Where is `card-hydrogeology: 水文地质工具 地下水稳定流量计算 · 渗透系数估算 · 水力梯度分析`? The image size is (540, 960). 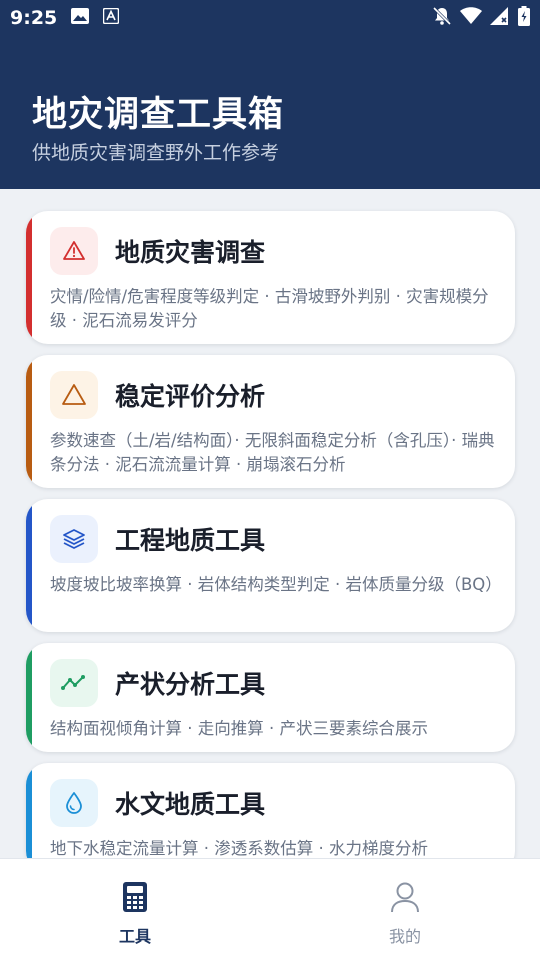 card-hydrogeology: 水文地质工具 地下水稳定流量计算 · 渗透系数估算 · 水力梯度分析 is located at coordinates (270, 818).